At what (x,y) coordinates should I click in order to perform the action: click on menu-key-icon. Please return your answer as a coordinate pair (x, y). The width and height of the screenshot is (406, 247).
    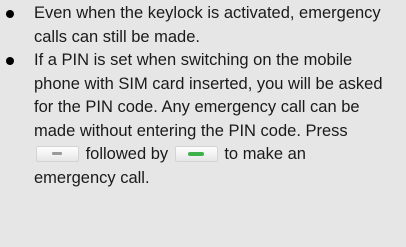
    Looking at the image, I should click on (57, 154).